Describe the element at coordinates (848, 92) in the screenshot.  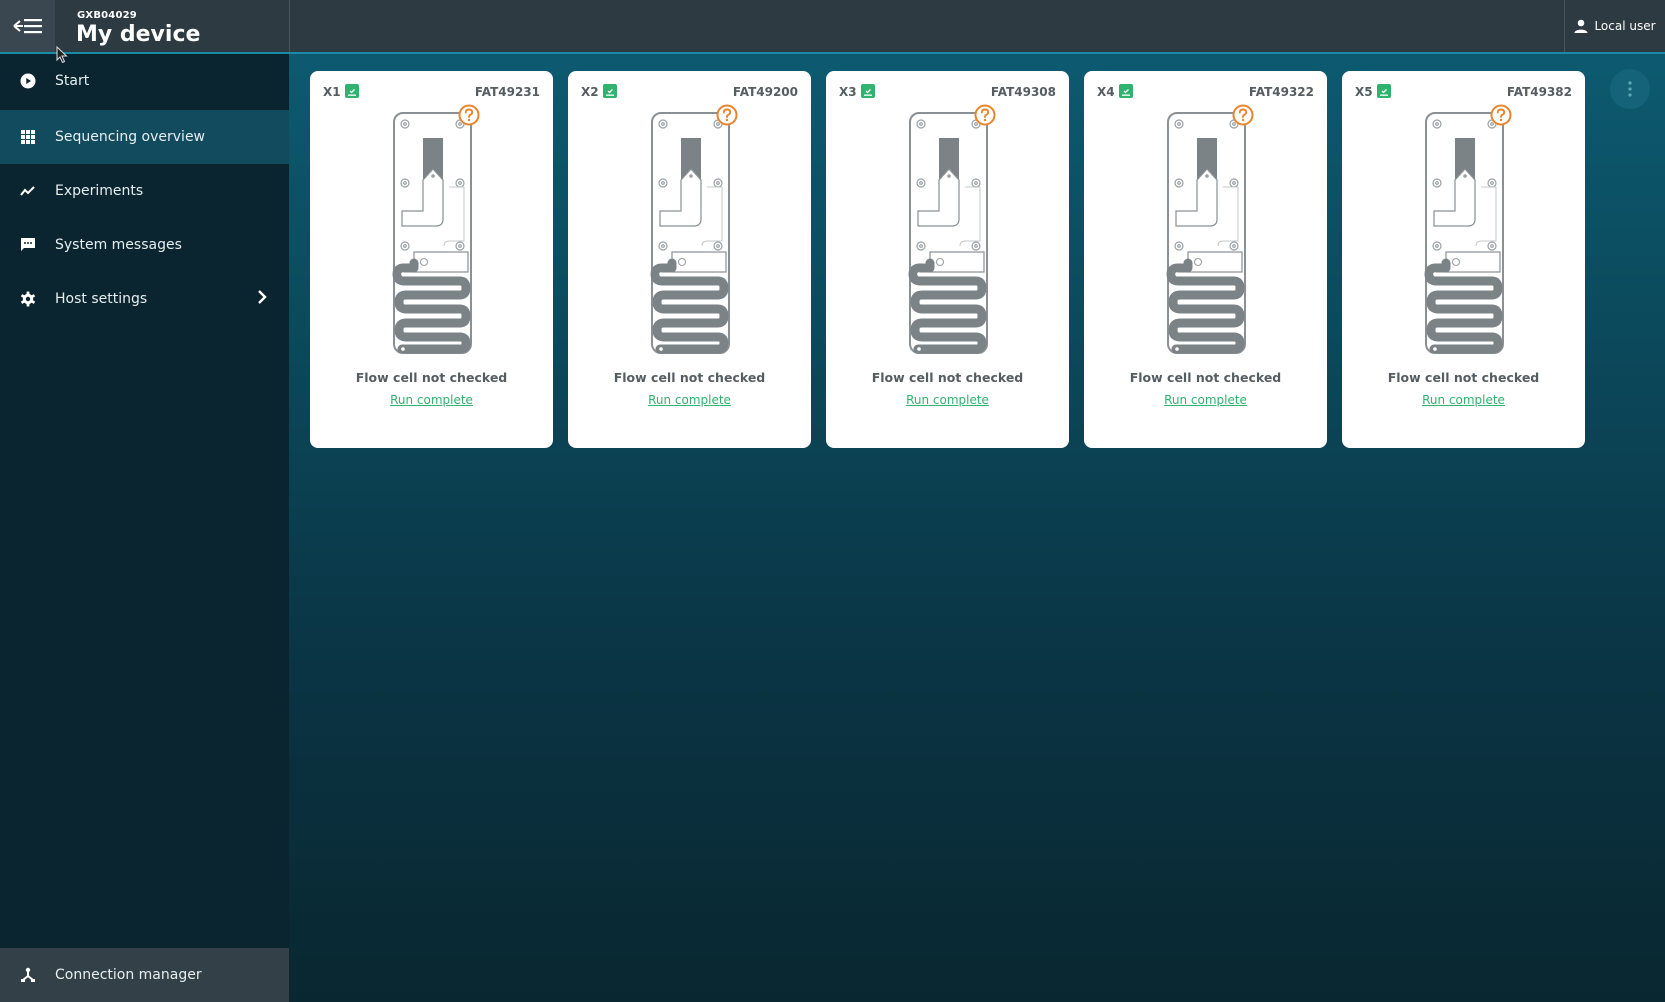
I see `position-label: X3` at that location.